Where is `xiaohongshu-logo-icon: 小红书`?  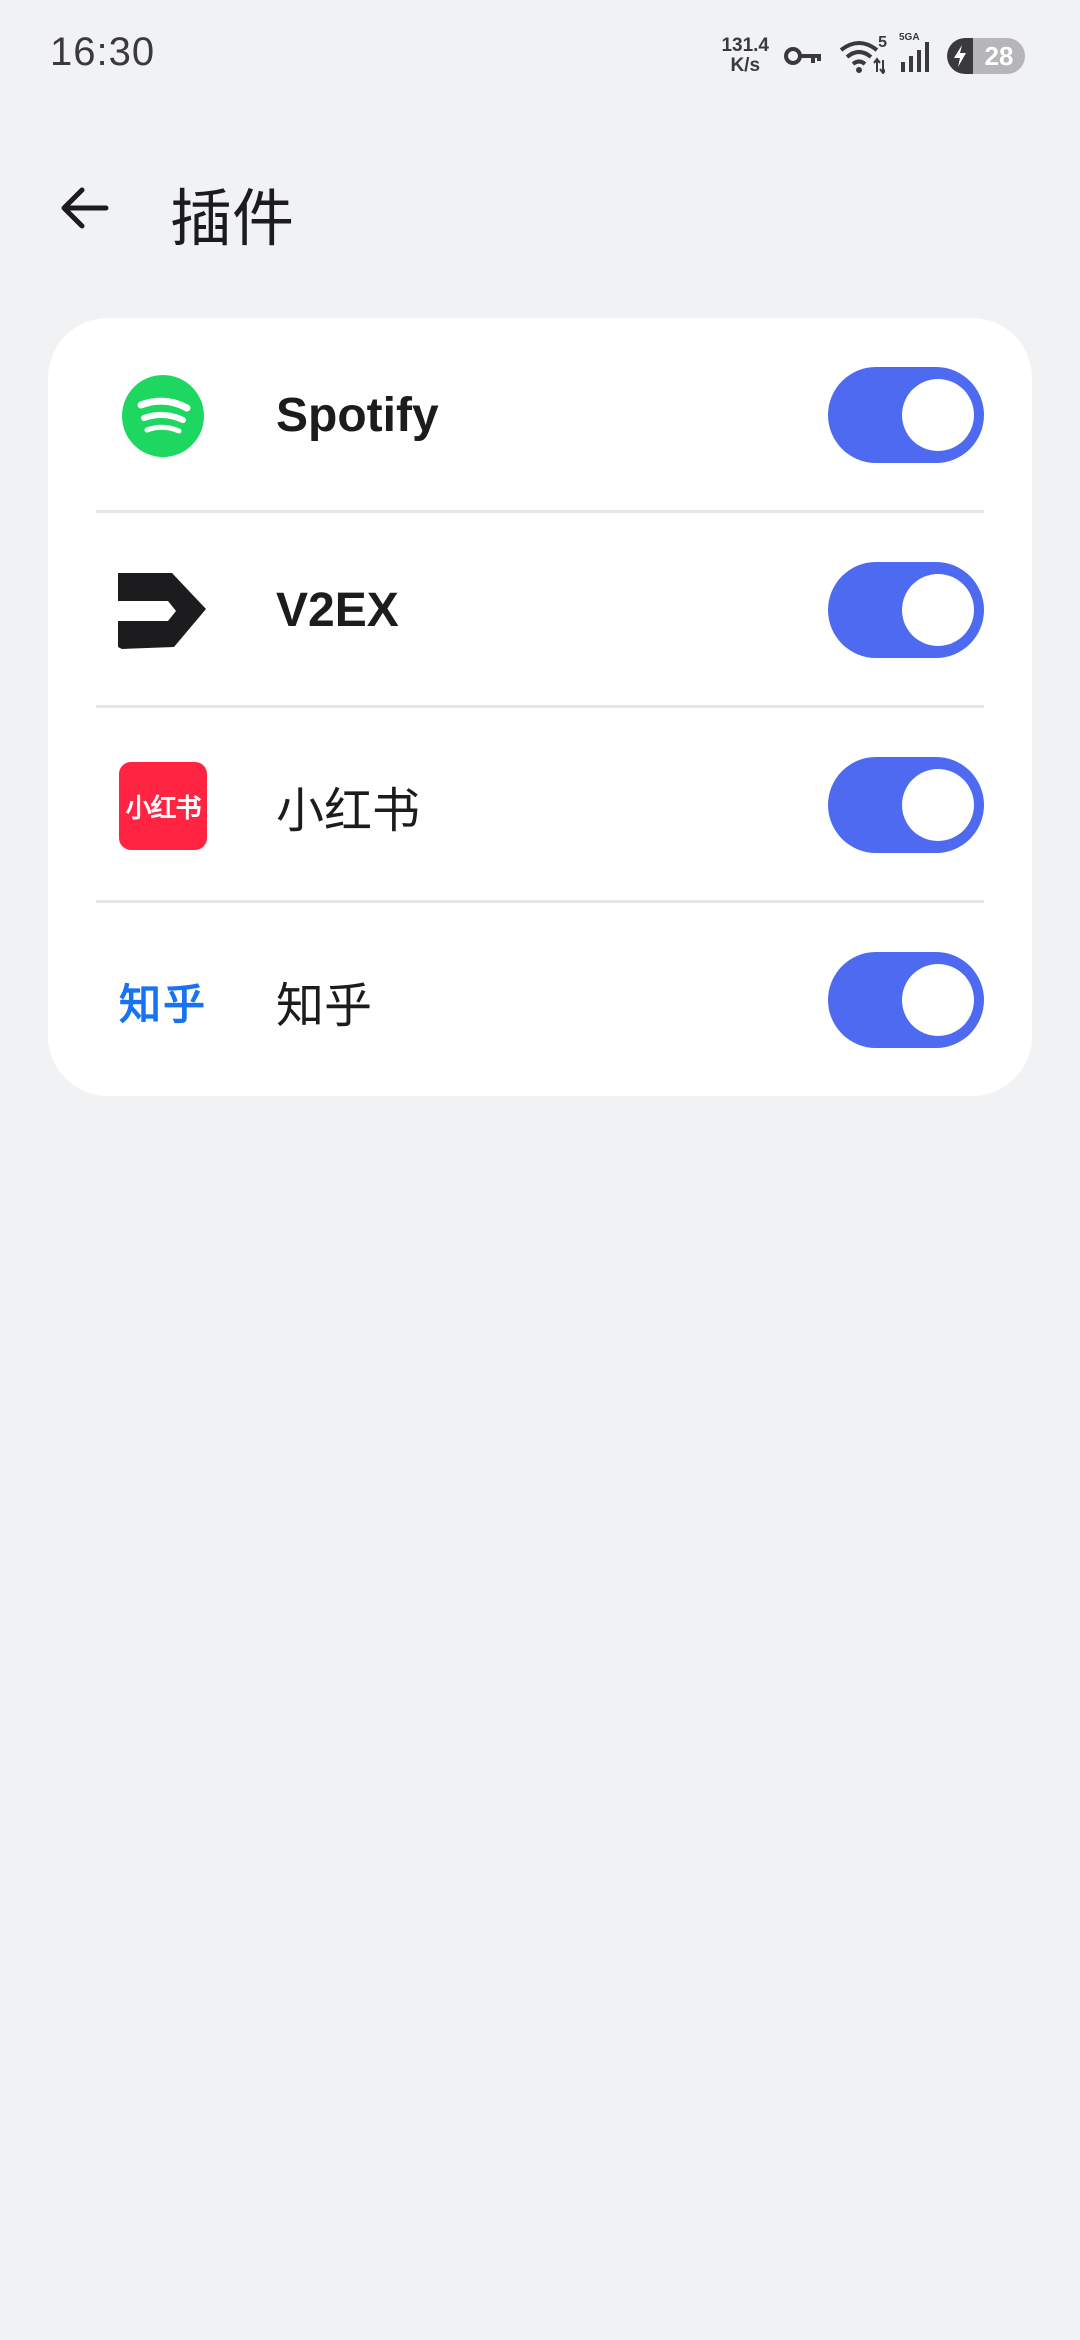 xiaohongshu-logo-icon: 小红书 is located at coordinates (163, 806).